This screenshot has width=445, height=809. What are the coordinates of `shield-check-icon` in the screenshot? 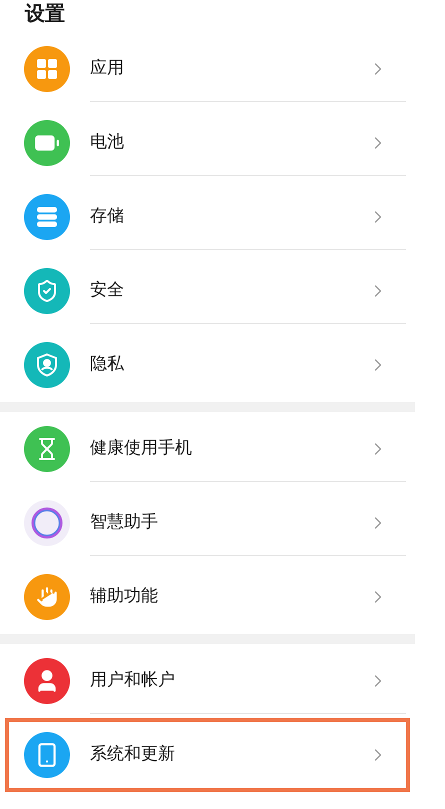 It's located at (47, 291).